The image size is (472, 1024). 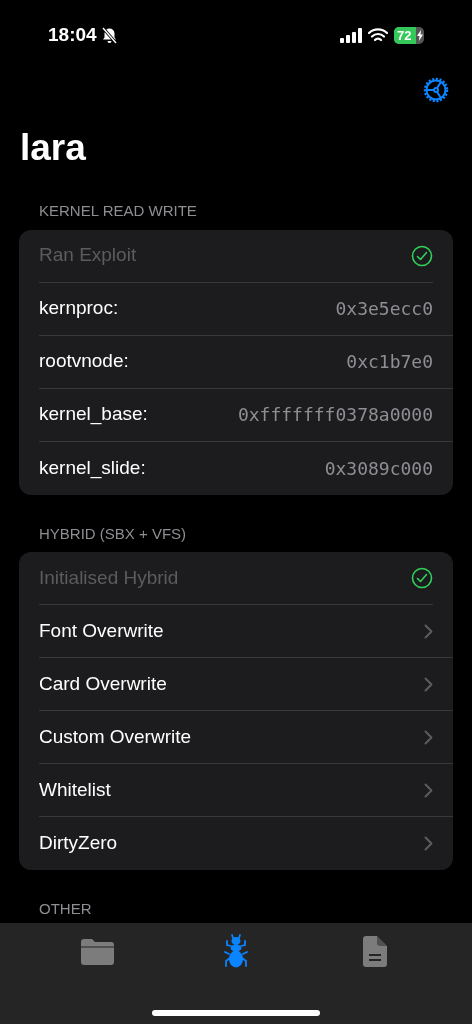 I want to click on list-row: Font Overwrite, so click(x=246, y=631).